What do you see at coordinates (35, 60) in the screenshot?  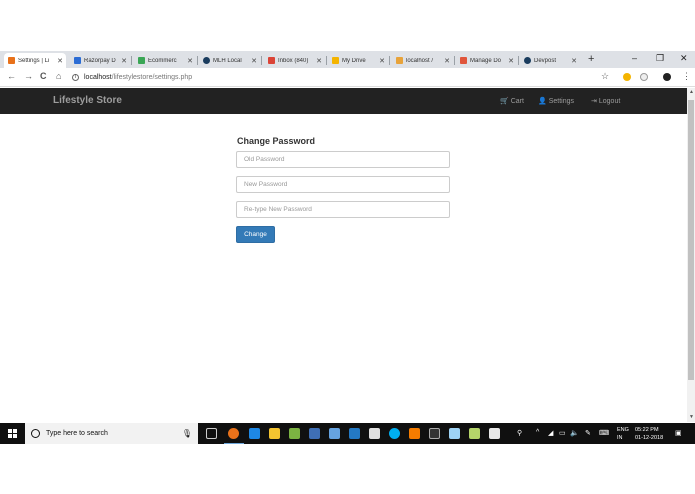 I see `tab-settings: Settings | Li ✕` at bounding box center [35, 60].